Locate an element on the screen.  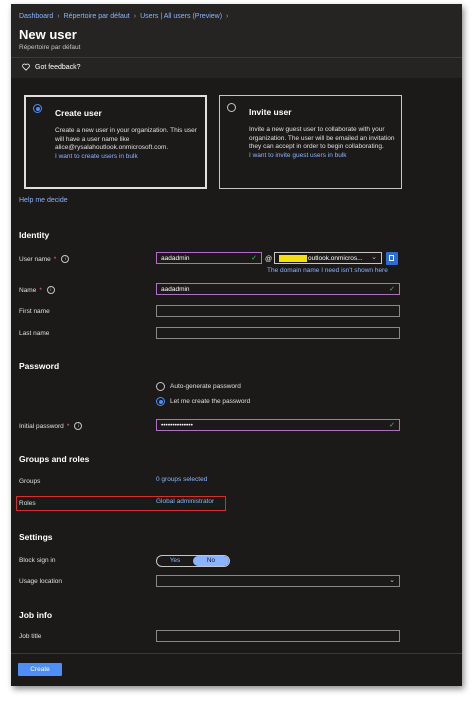
initial-password-input: •••••••••••••• ✓ is located at coordinates (278, 425).